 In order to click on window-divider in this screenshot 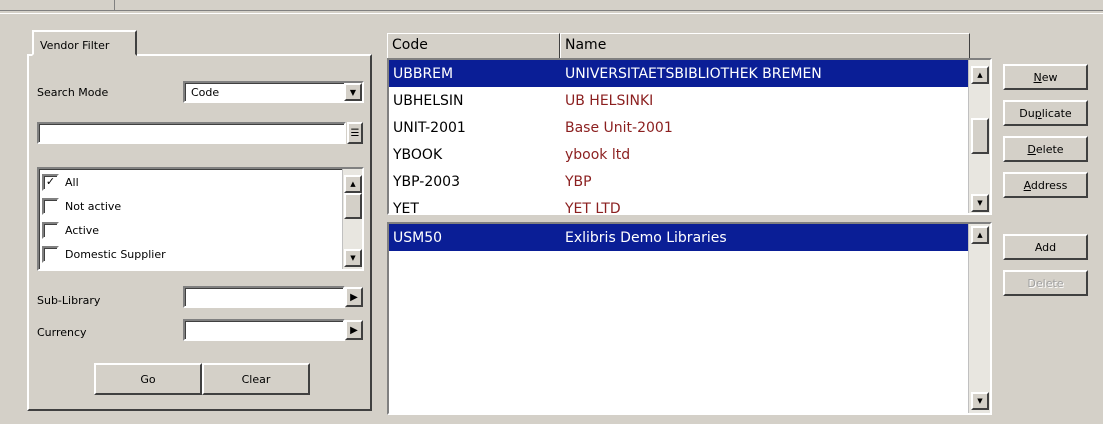, I will do `click(551, 12)`.